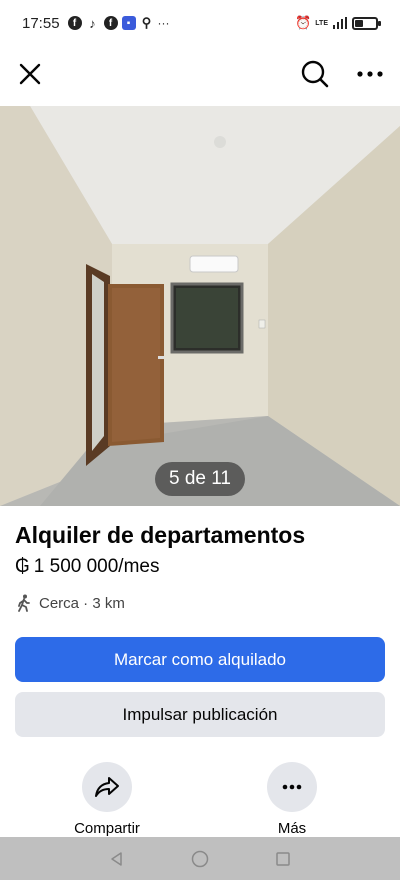  I want to click on close-icon, so click(30, 74).